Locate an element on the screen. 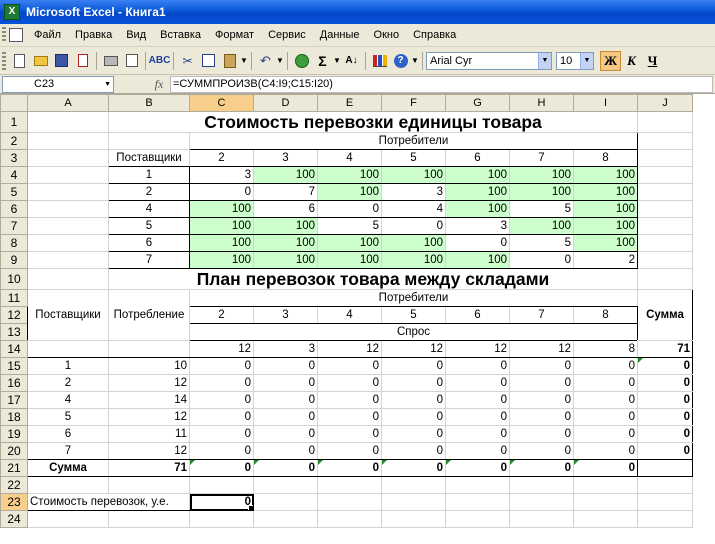 Image resolution: width=715 pixels, height=544 pixels. table2-consumer-id: 8 is located at coordinates (605, 315).